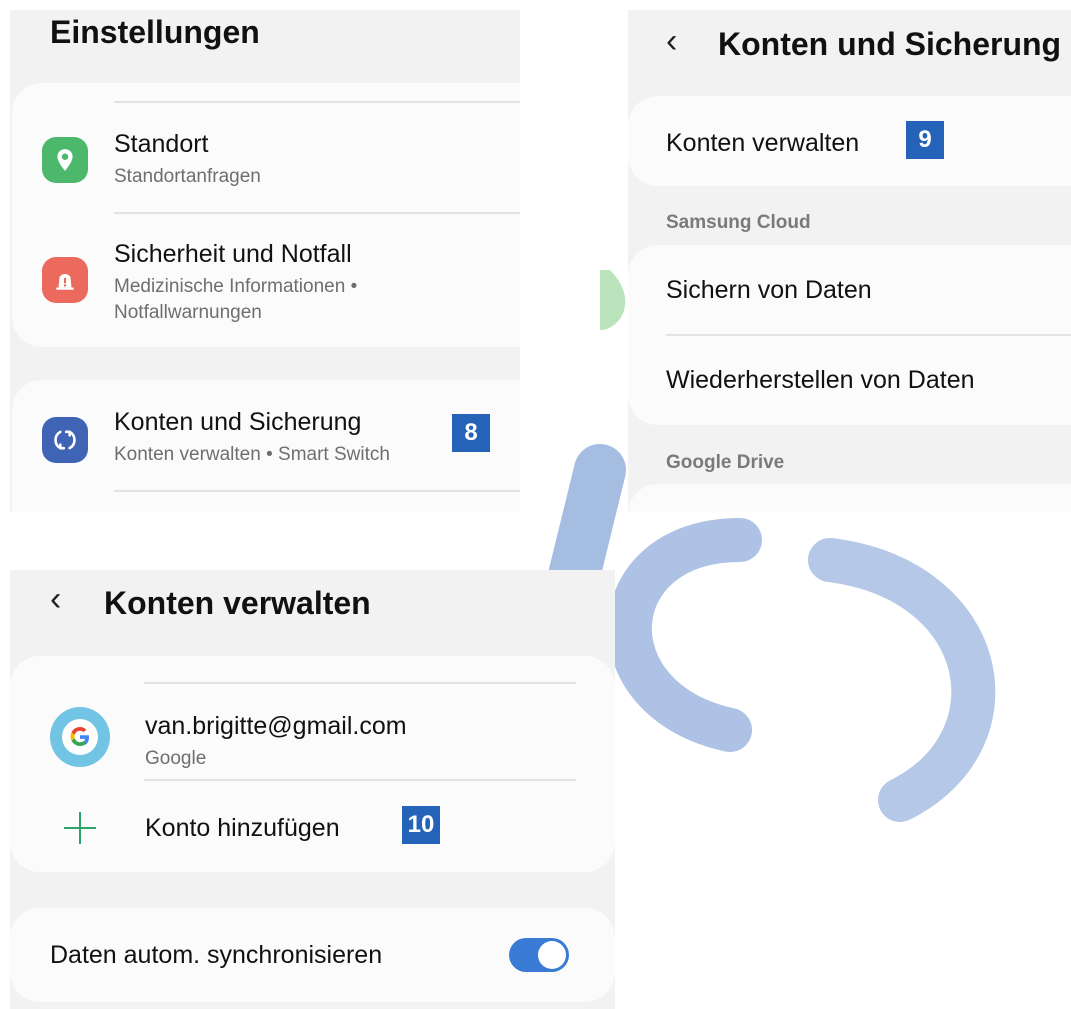  What do you see at coordinates (188, 312) in the screenshot?
I see `settings-item-subtitle: Notfallwarnungen` at bounding box center [188, 312].